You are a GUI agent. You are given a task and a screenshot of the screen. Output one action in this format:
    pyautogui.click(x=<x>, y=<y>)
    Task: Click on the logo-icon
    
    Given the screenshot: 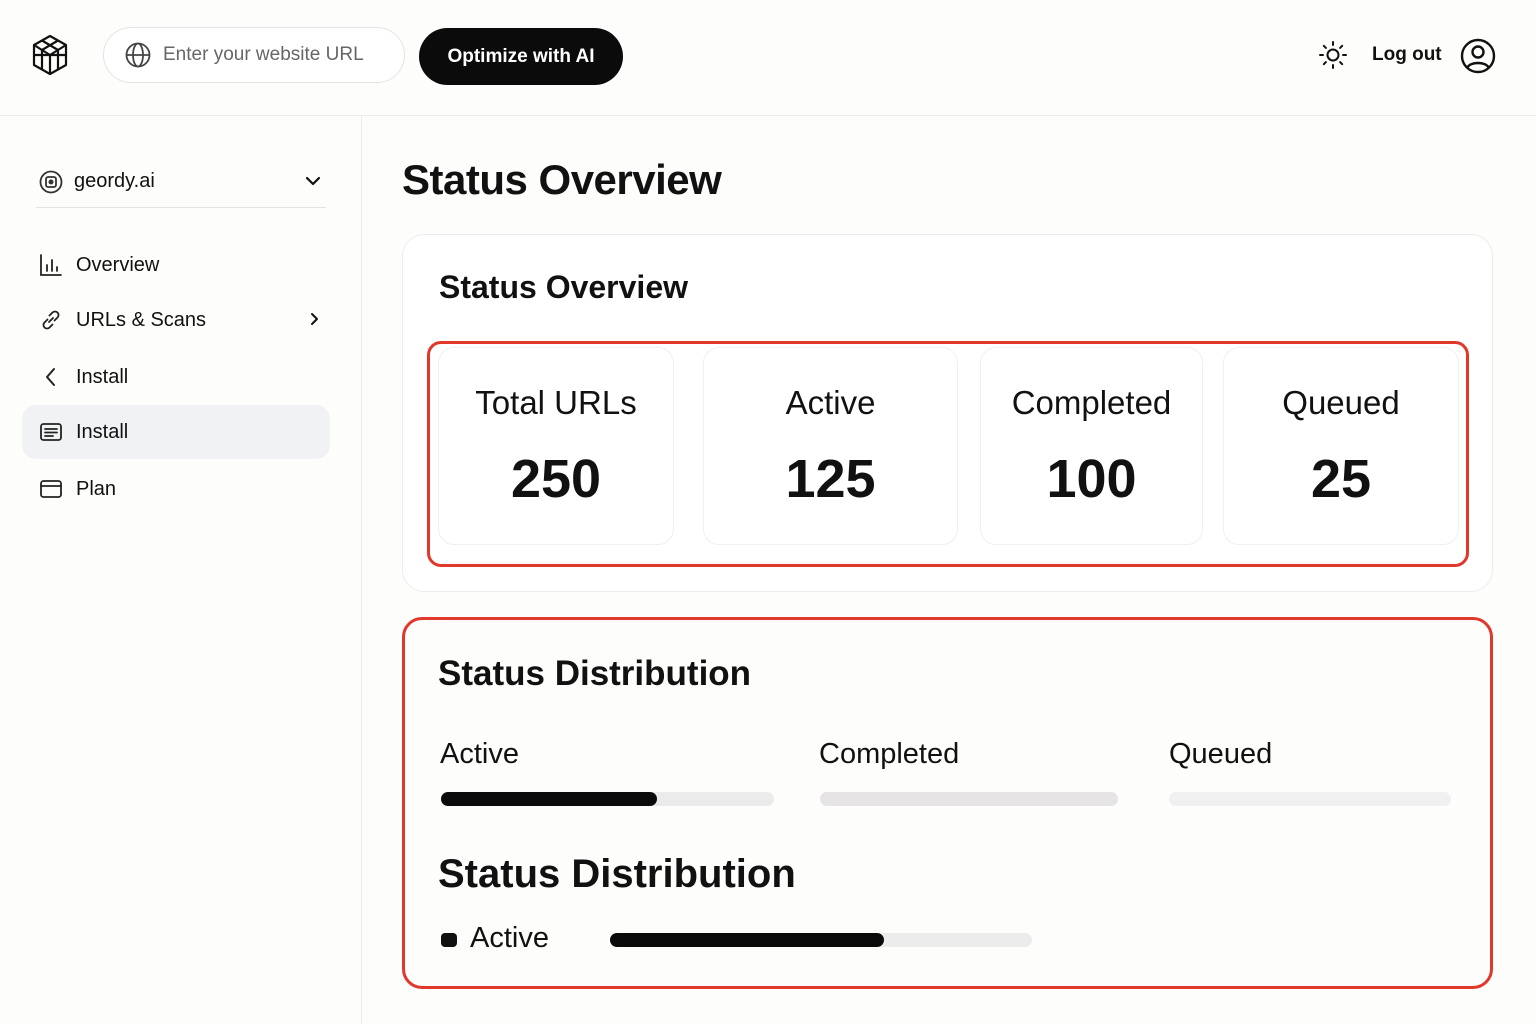 What is the action you would take?
    pyautogui.click(x=50, y=55)
    